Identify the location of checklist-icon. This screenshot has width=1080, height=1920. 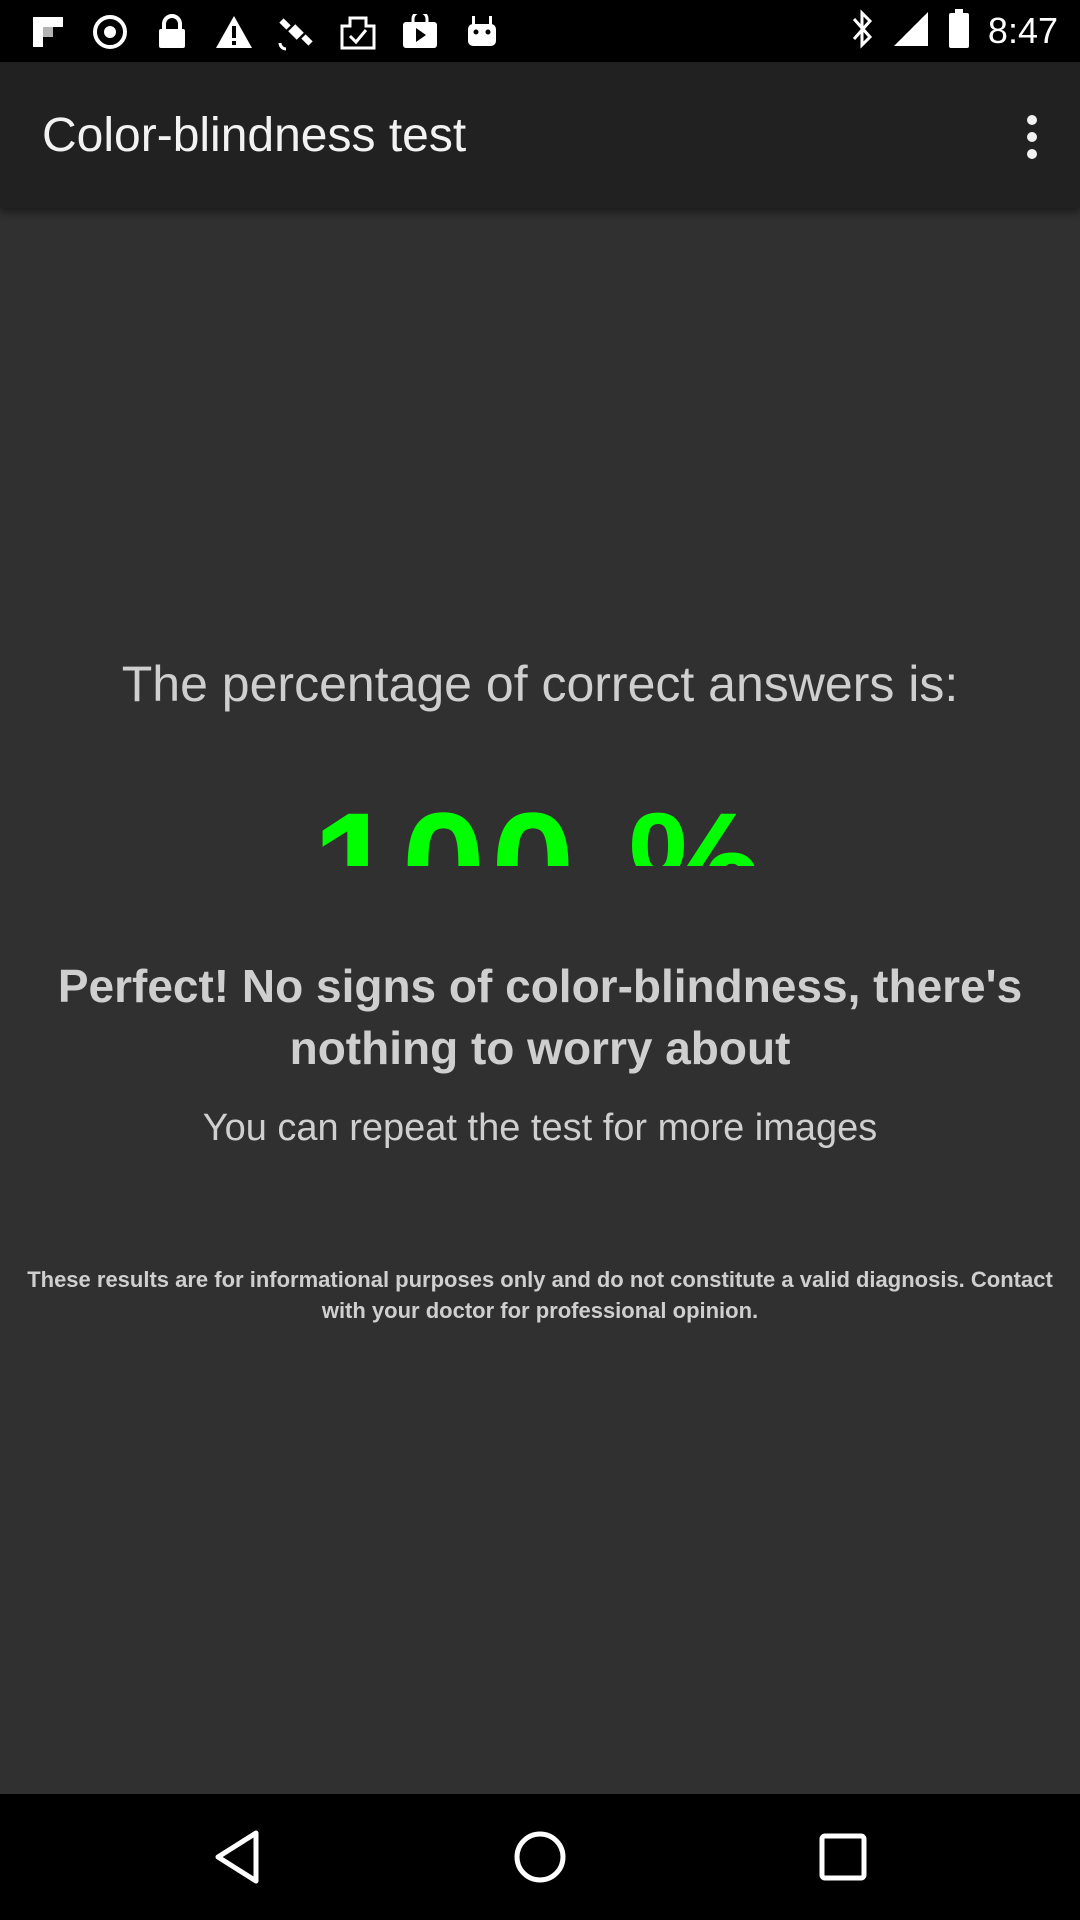
(358, 32).